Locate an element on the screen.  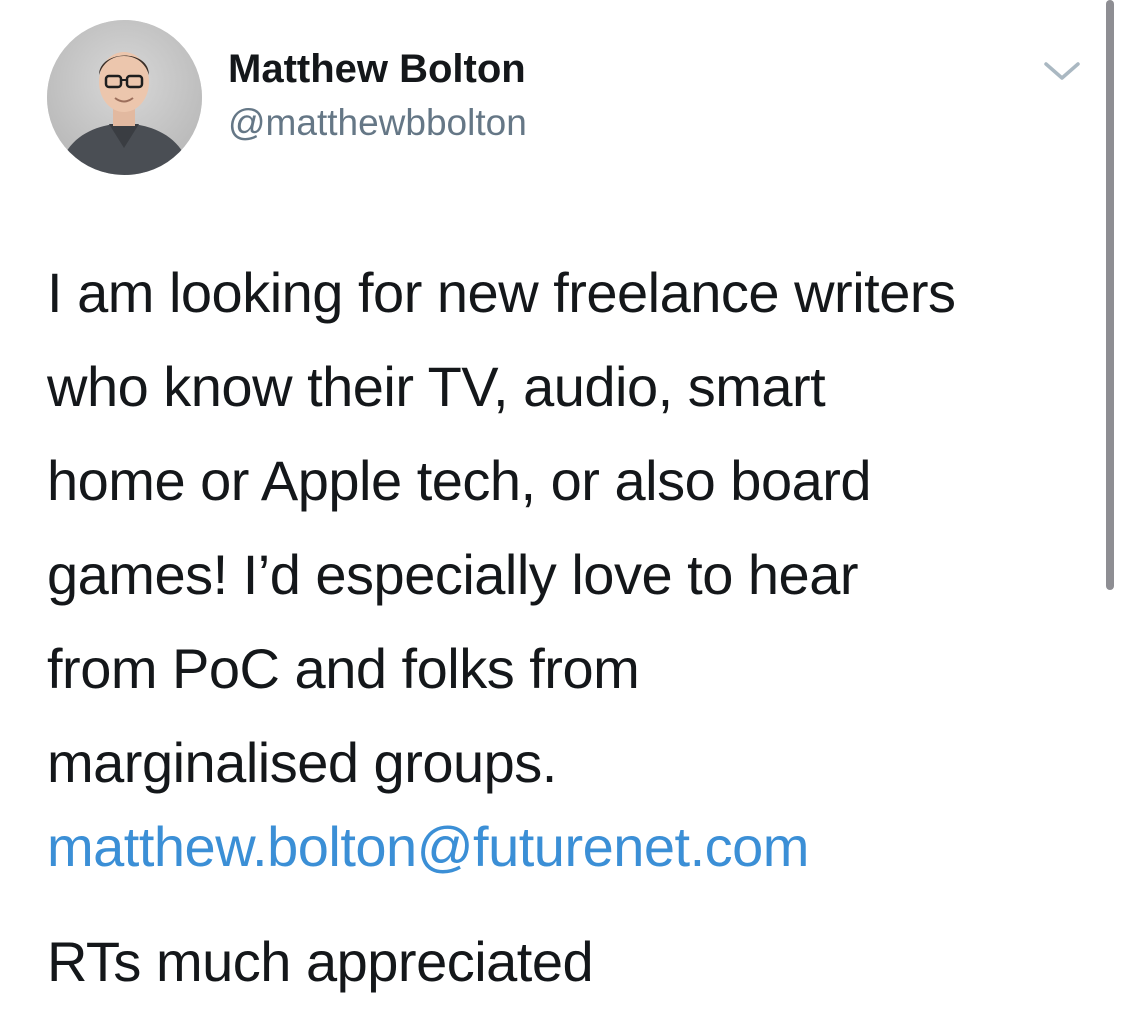
author-display-name: Matthew Bolton is located at coordinates (377, 69).